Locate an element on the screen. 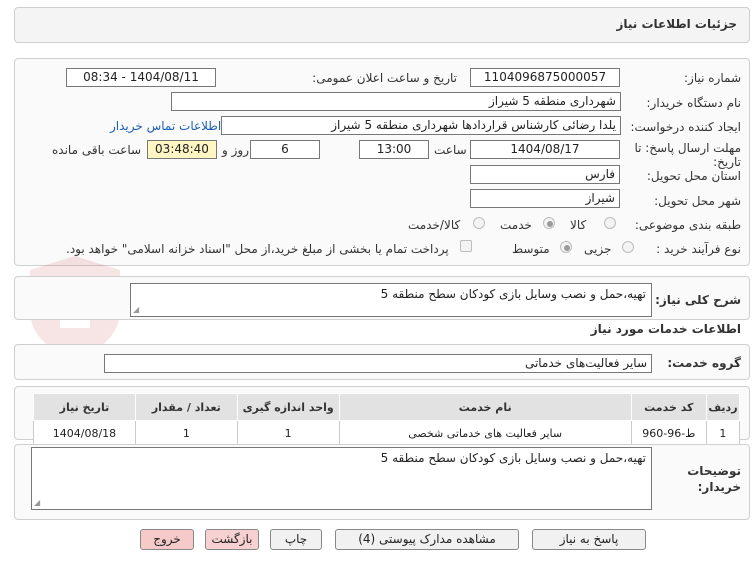 The width and height of the screenshot is (755, 566). services-section-title: اطلاعات خدمات مورد نیاز is located at coordinates (665, 329).